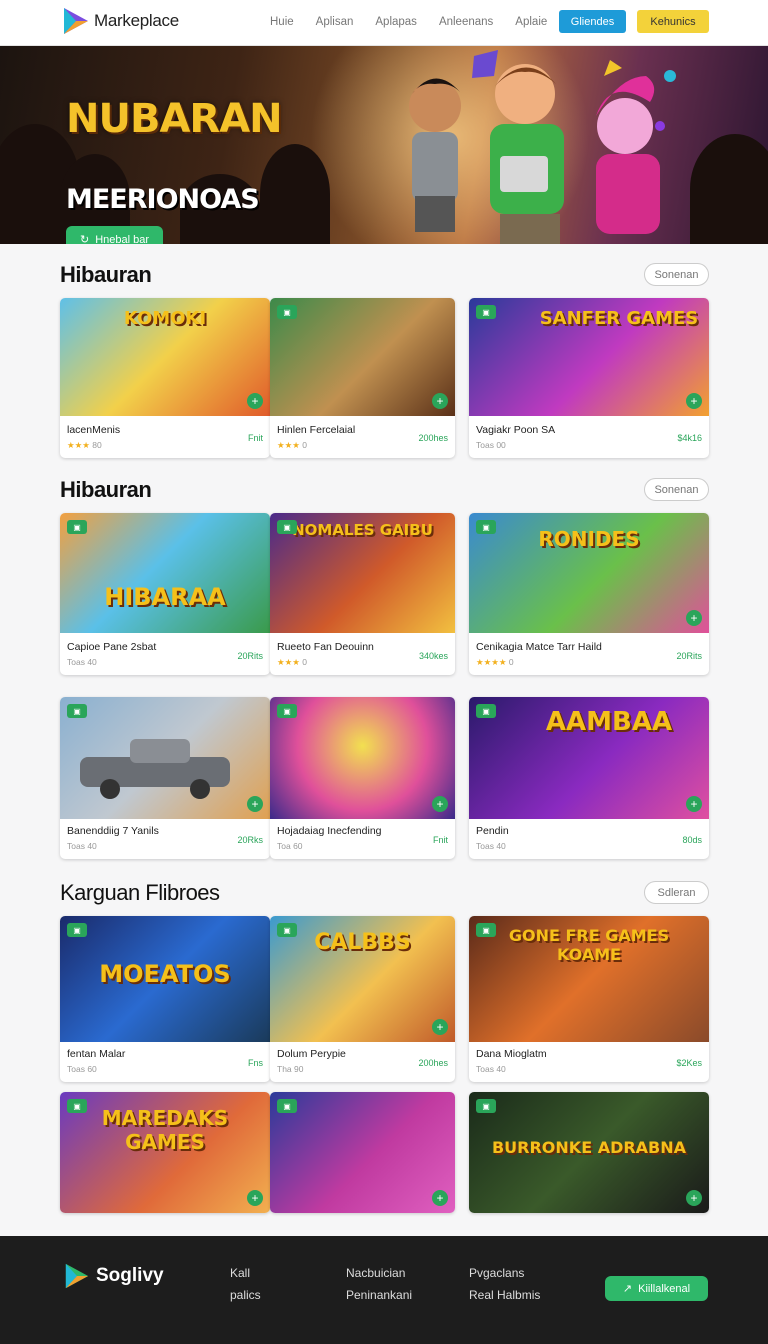 The image size is (768, 1344). I want to click on hero-cta-label: Hnebal bar, so click(122, 239).